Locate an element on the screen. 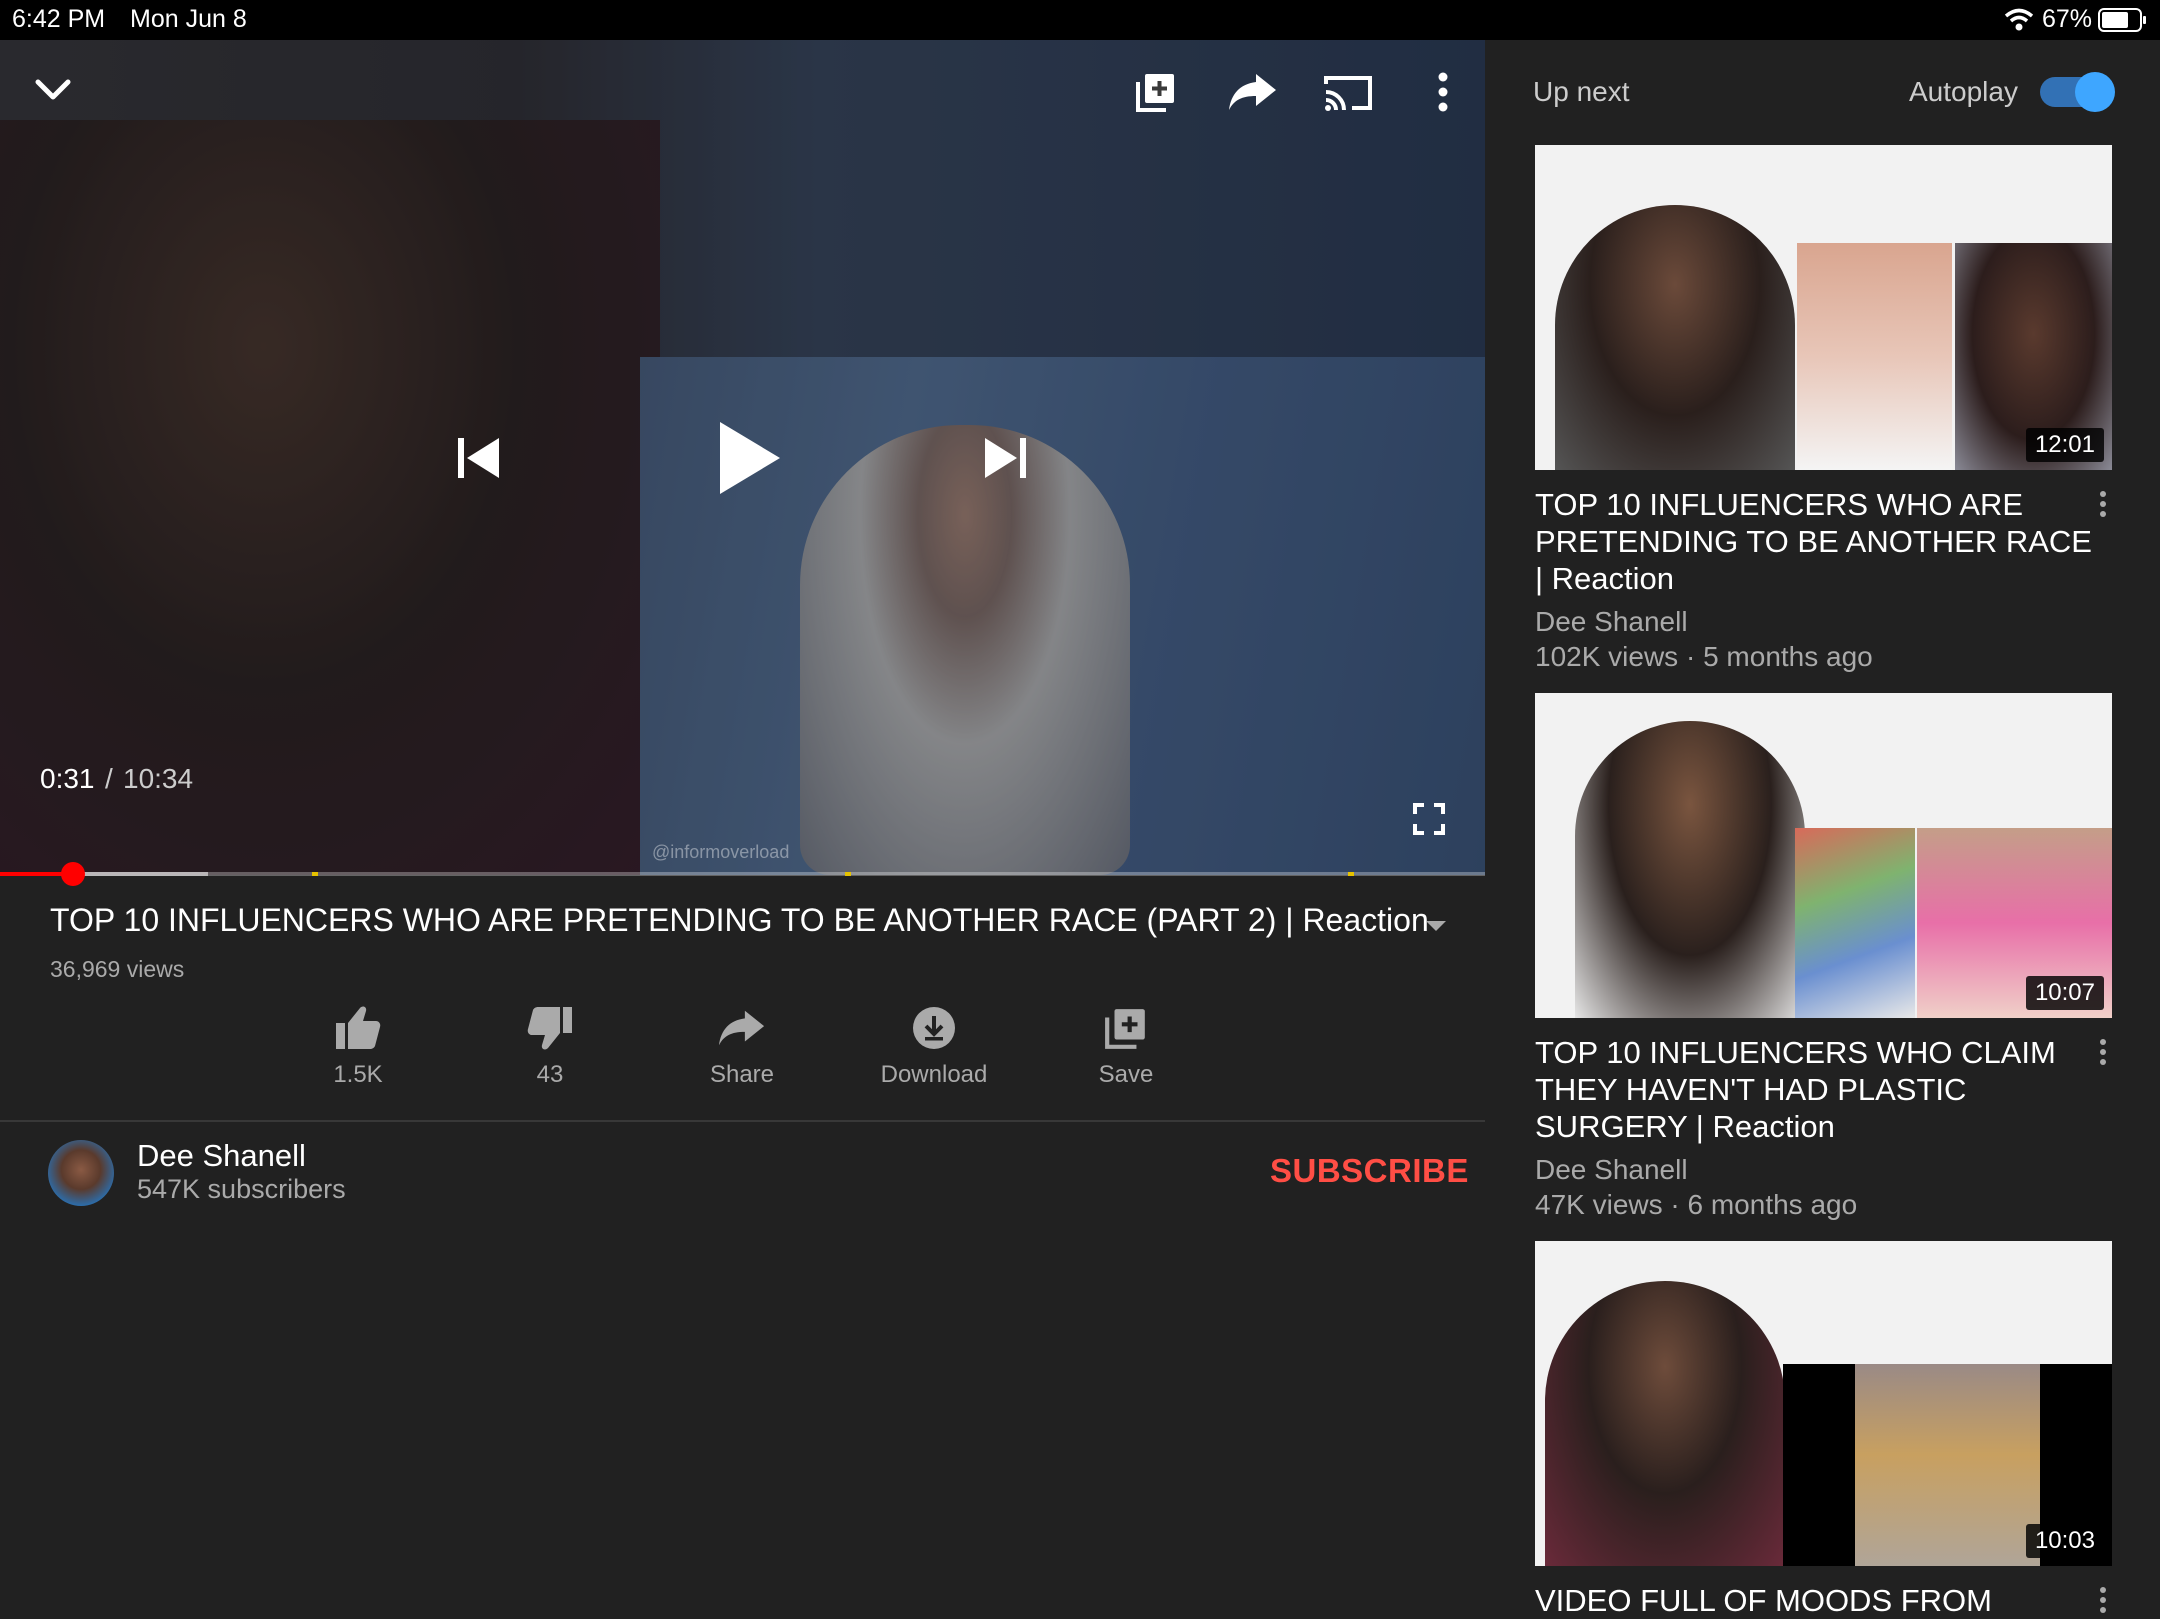 The width and height of the screenshot is (2160, 1619). view-count: 36,969 views is located at coordinates (117, 969).